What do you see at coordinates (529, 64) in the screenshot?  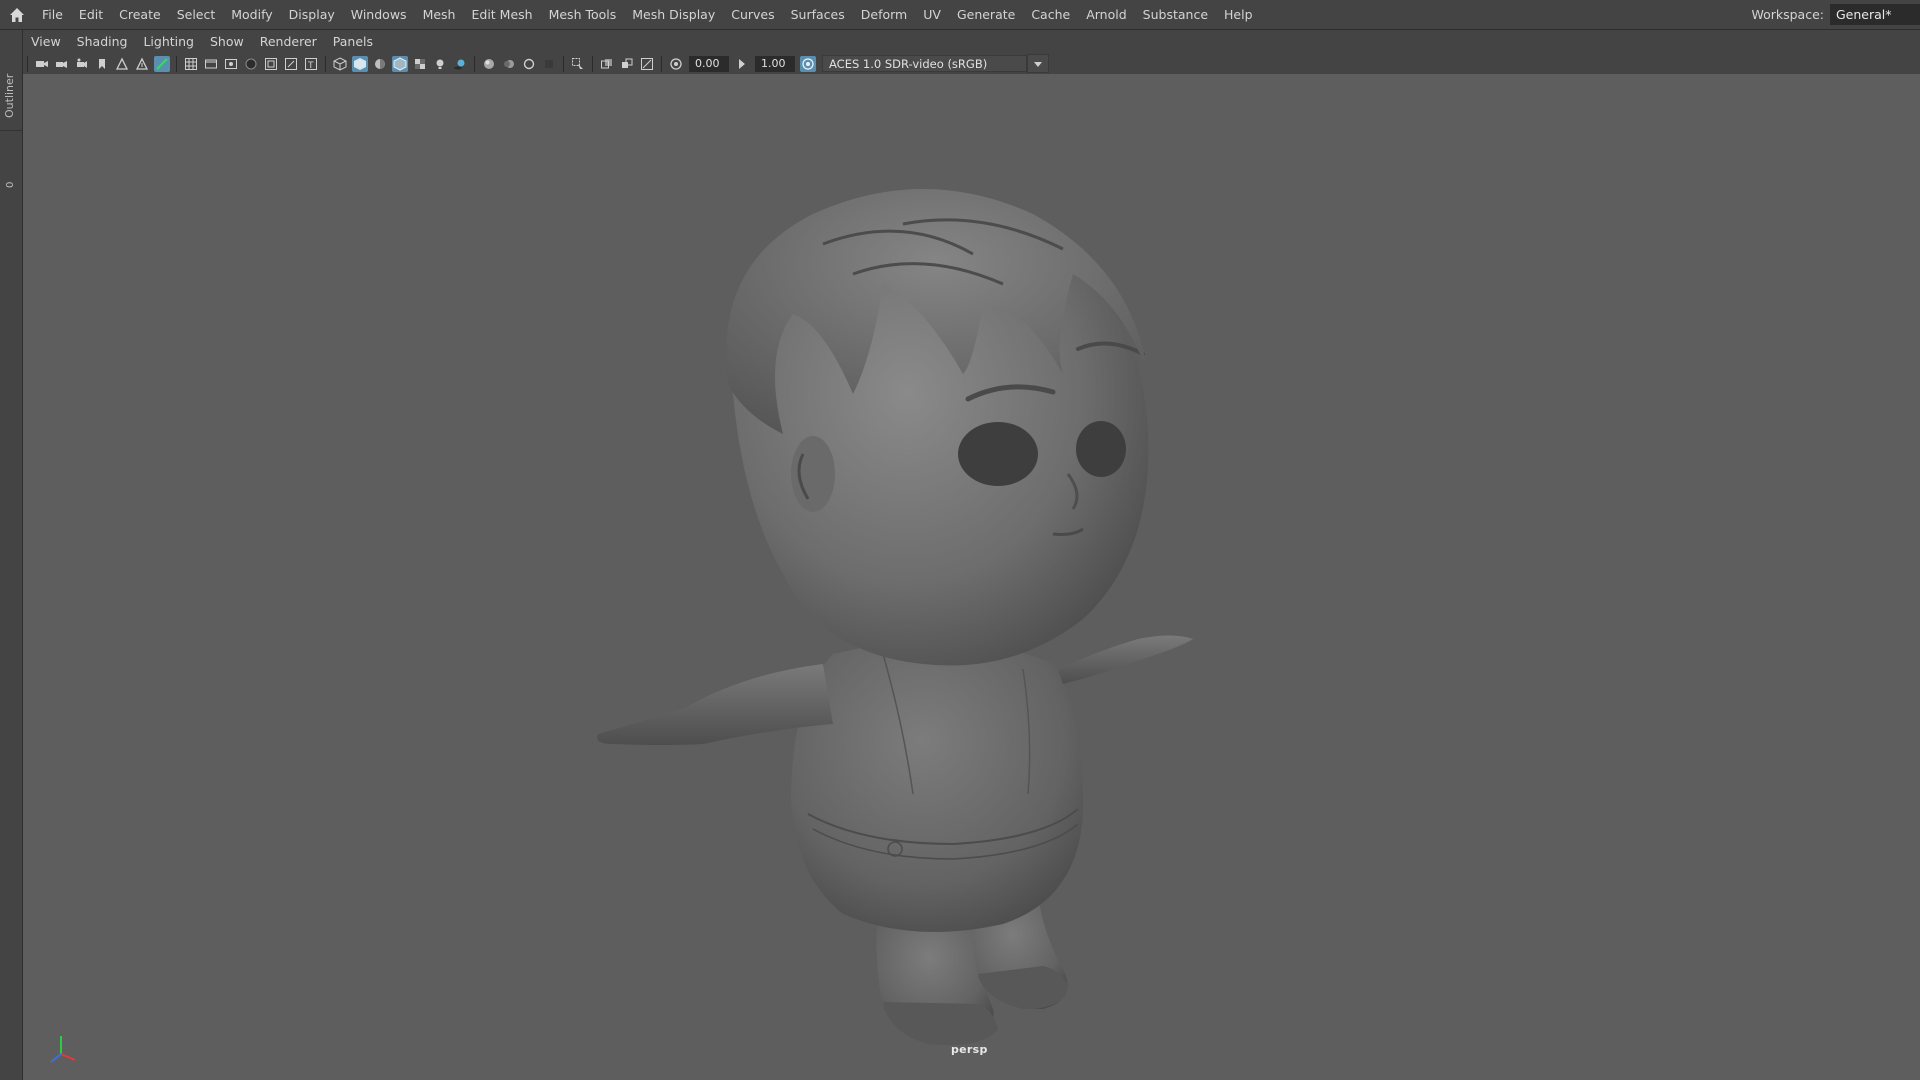 I see `anti-aliasing-button` at bounding box center [529, 64].